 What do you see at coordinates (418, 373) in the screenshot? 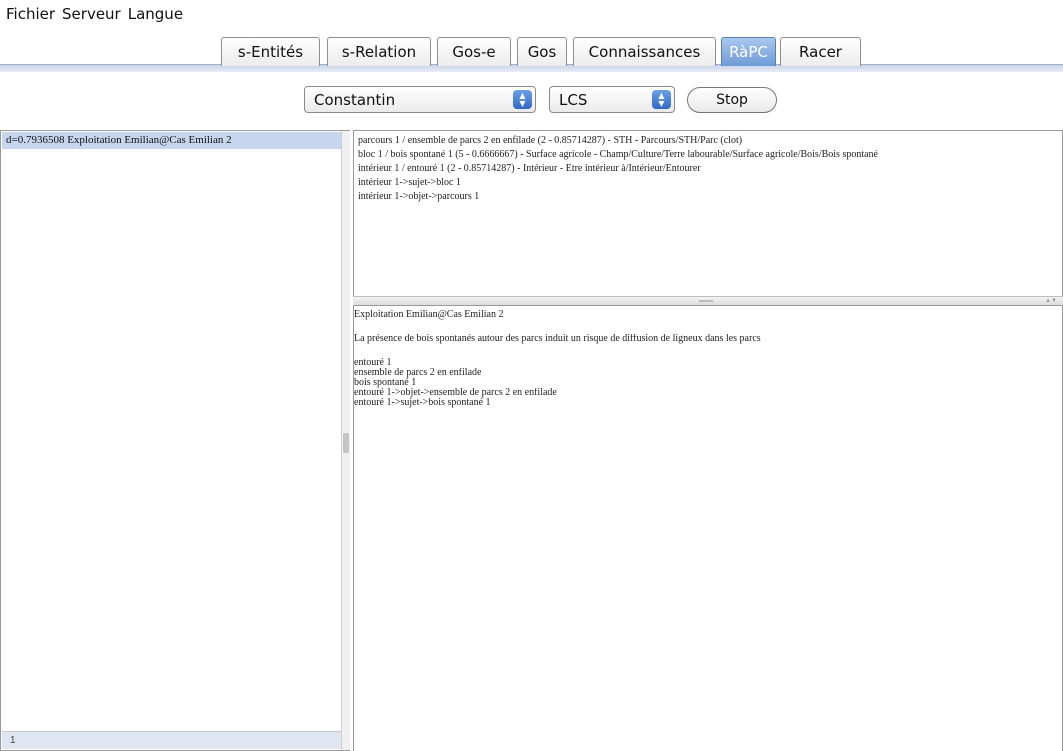
I see `case-line: ensemble de parcs 2 en enfilade` at bounding box center [418, 373].